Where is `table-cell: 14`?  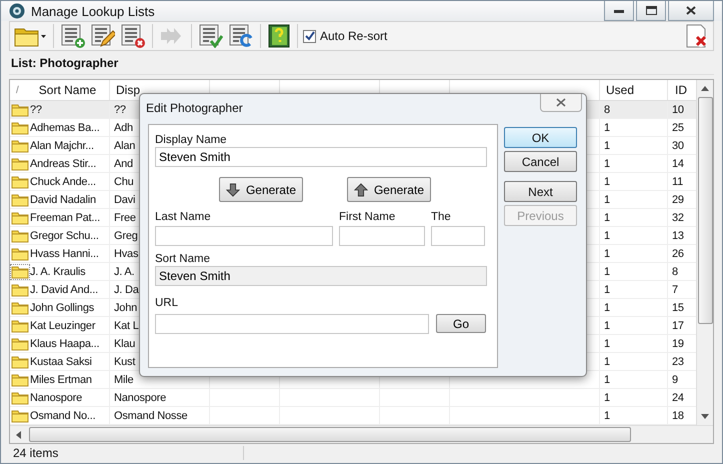
table-cell: 14 is located at coordinates (678, 164).